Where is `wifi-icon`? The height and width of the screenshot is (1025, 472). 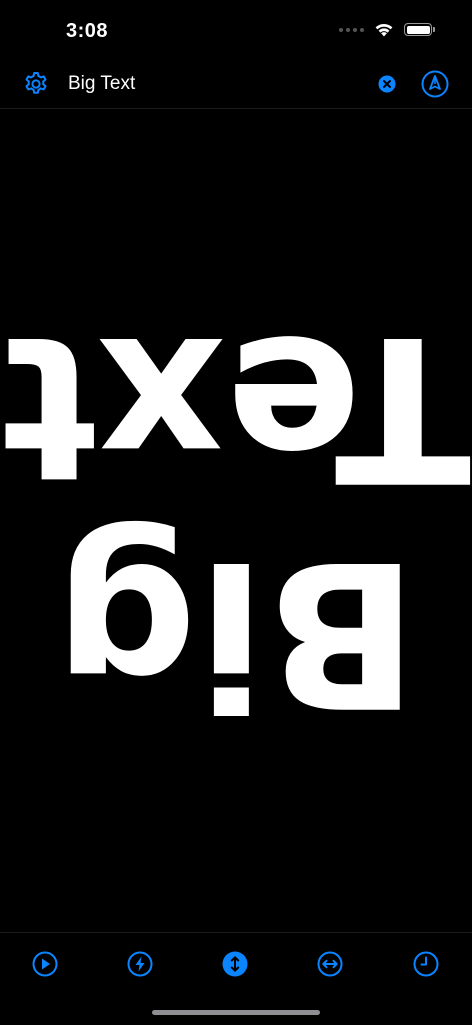 wifi-icon is located at coordinates (384, 30).